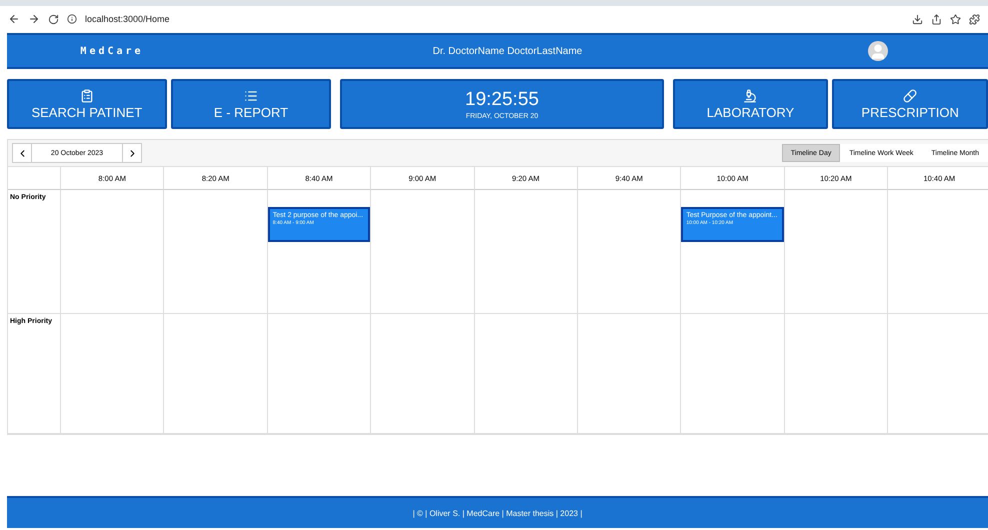 This screenshot has width=988, height=530. I want to click on avatar-icon, so click(878, 51).